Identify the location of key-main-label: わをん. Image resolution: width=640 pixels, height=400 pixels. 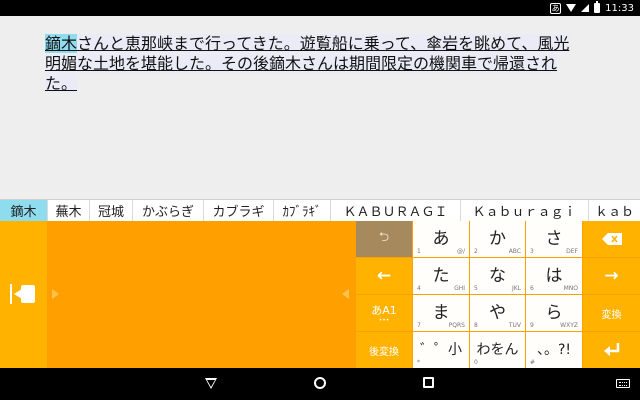
(497, 350).